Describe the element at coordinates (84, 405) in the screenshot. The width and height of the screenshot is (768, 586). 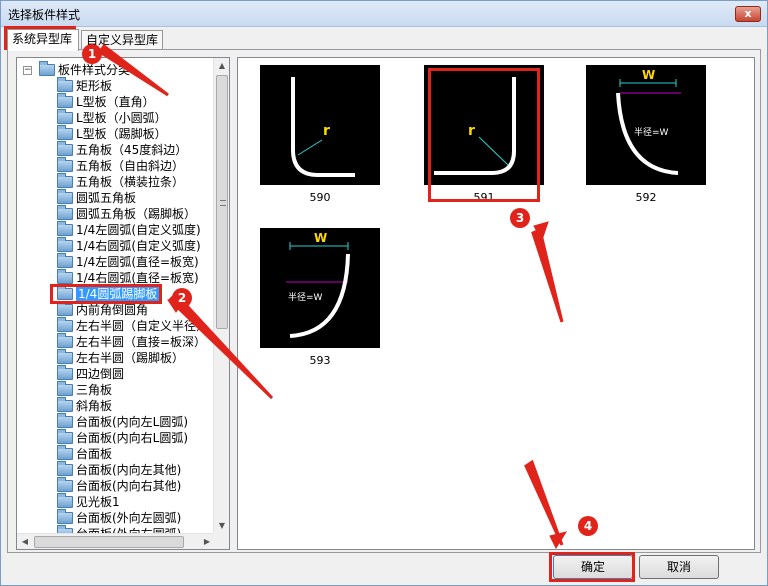
I see `tree-item: 斜角板` at that location.